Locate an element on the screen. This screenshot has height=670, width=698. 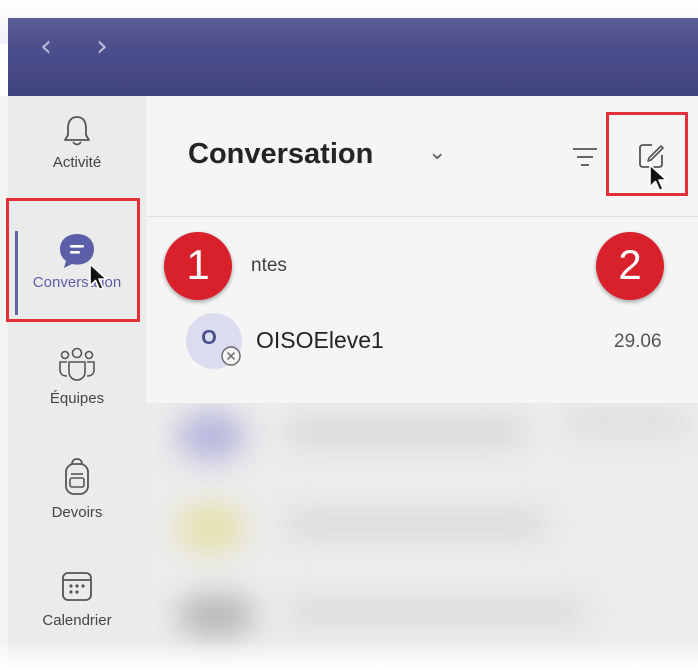
rail-item-activity: Activité is located at coordinates (77, 142).